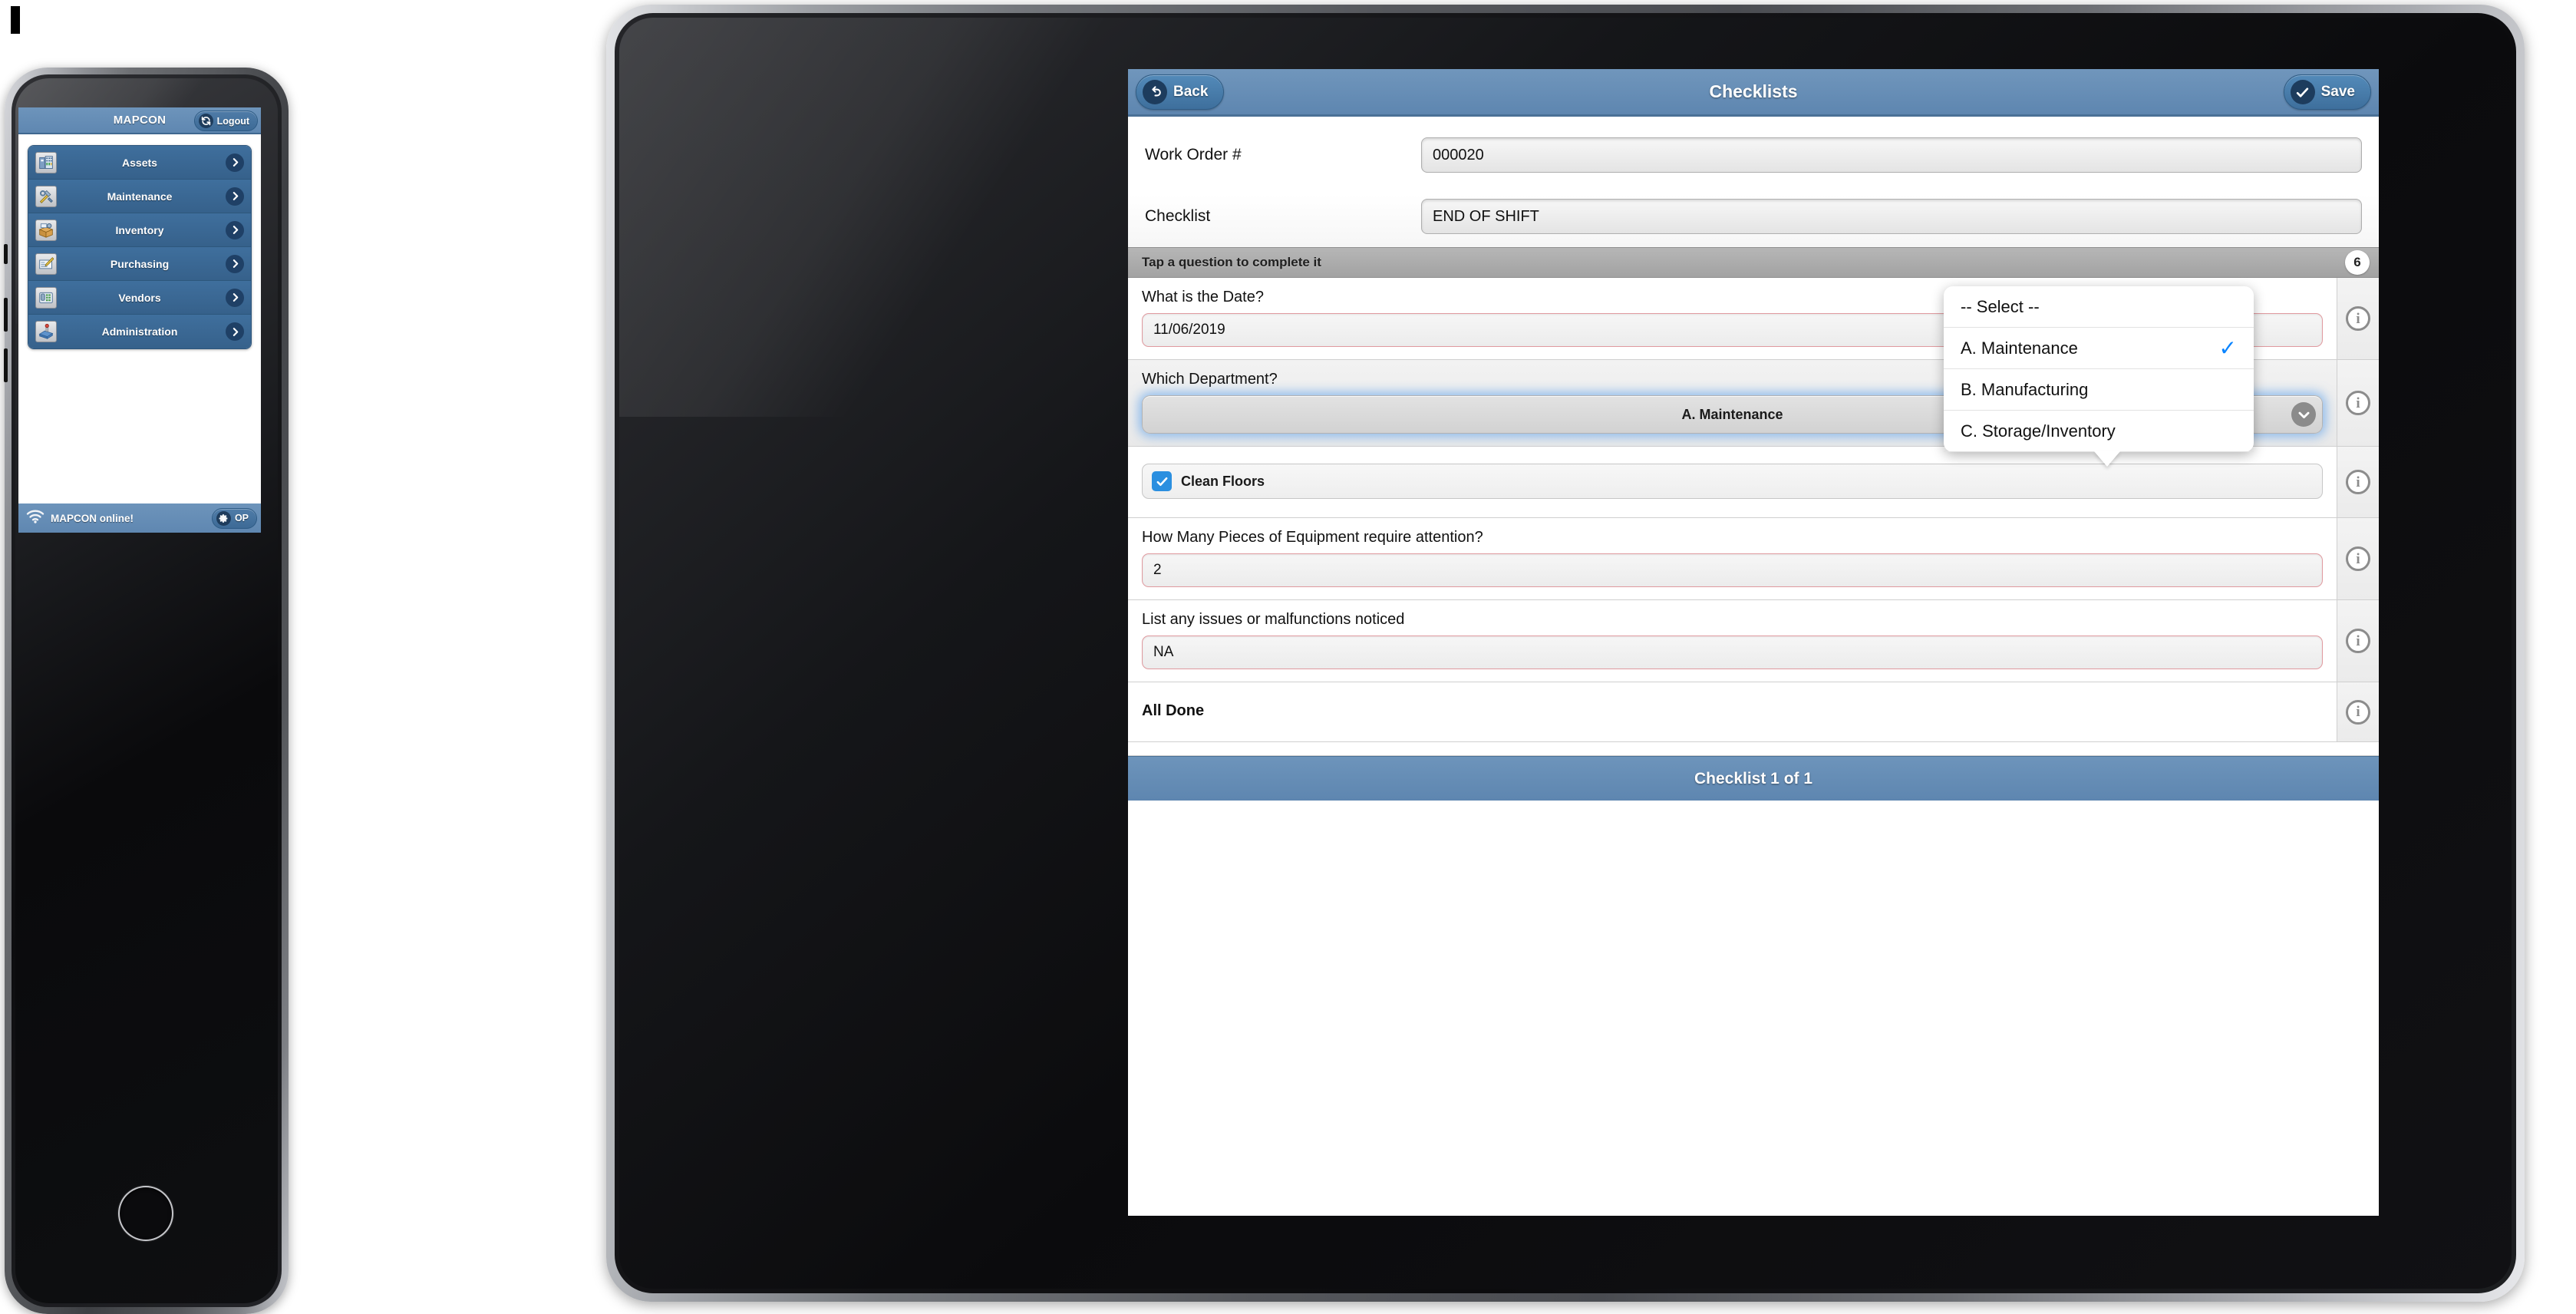 This screenshot has width=2576, height=1314. I want to click on phone-app-title: MAPCON, so click(140, 120).